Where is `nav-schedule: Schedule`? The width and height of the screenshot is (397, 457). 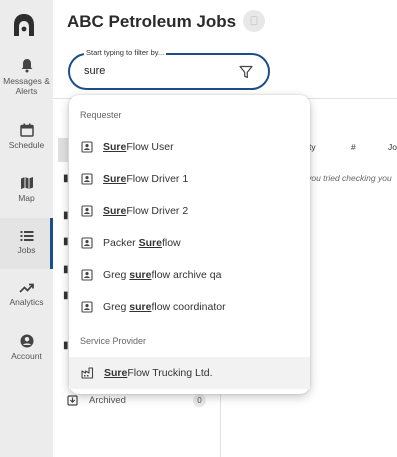 nav-schedule: Schedule is located at coordinates (26, 139).